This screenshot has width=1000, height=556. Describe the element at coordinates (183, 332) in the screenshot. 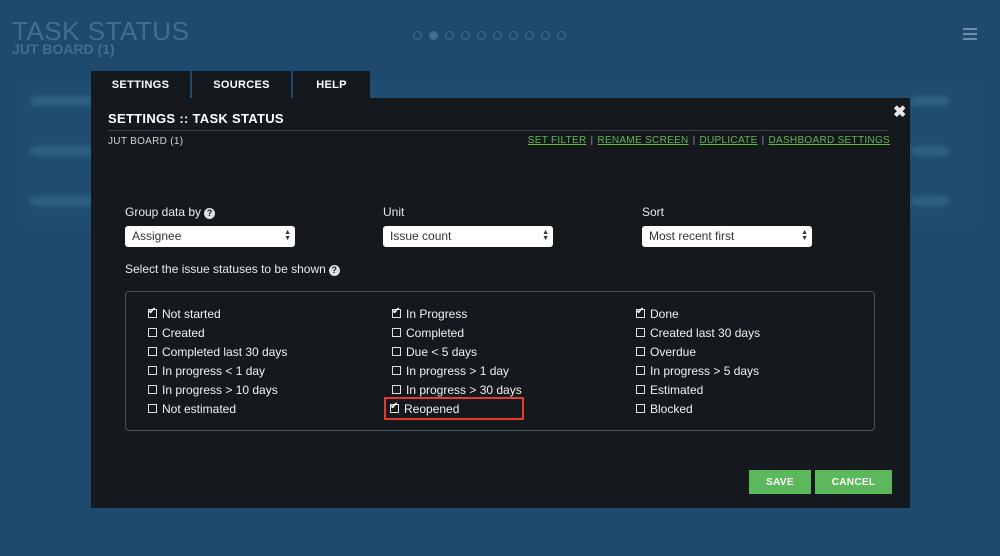

I see `status-label: Created` at that location.